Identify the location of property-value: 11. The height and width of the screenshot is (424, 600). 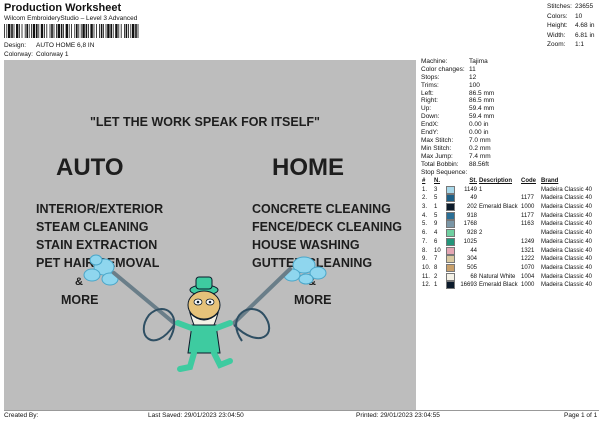
(472, 69).